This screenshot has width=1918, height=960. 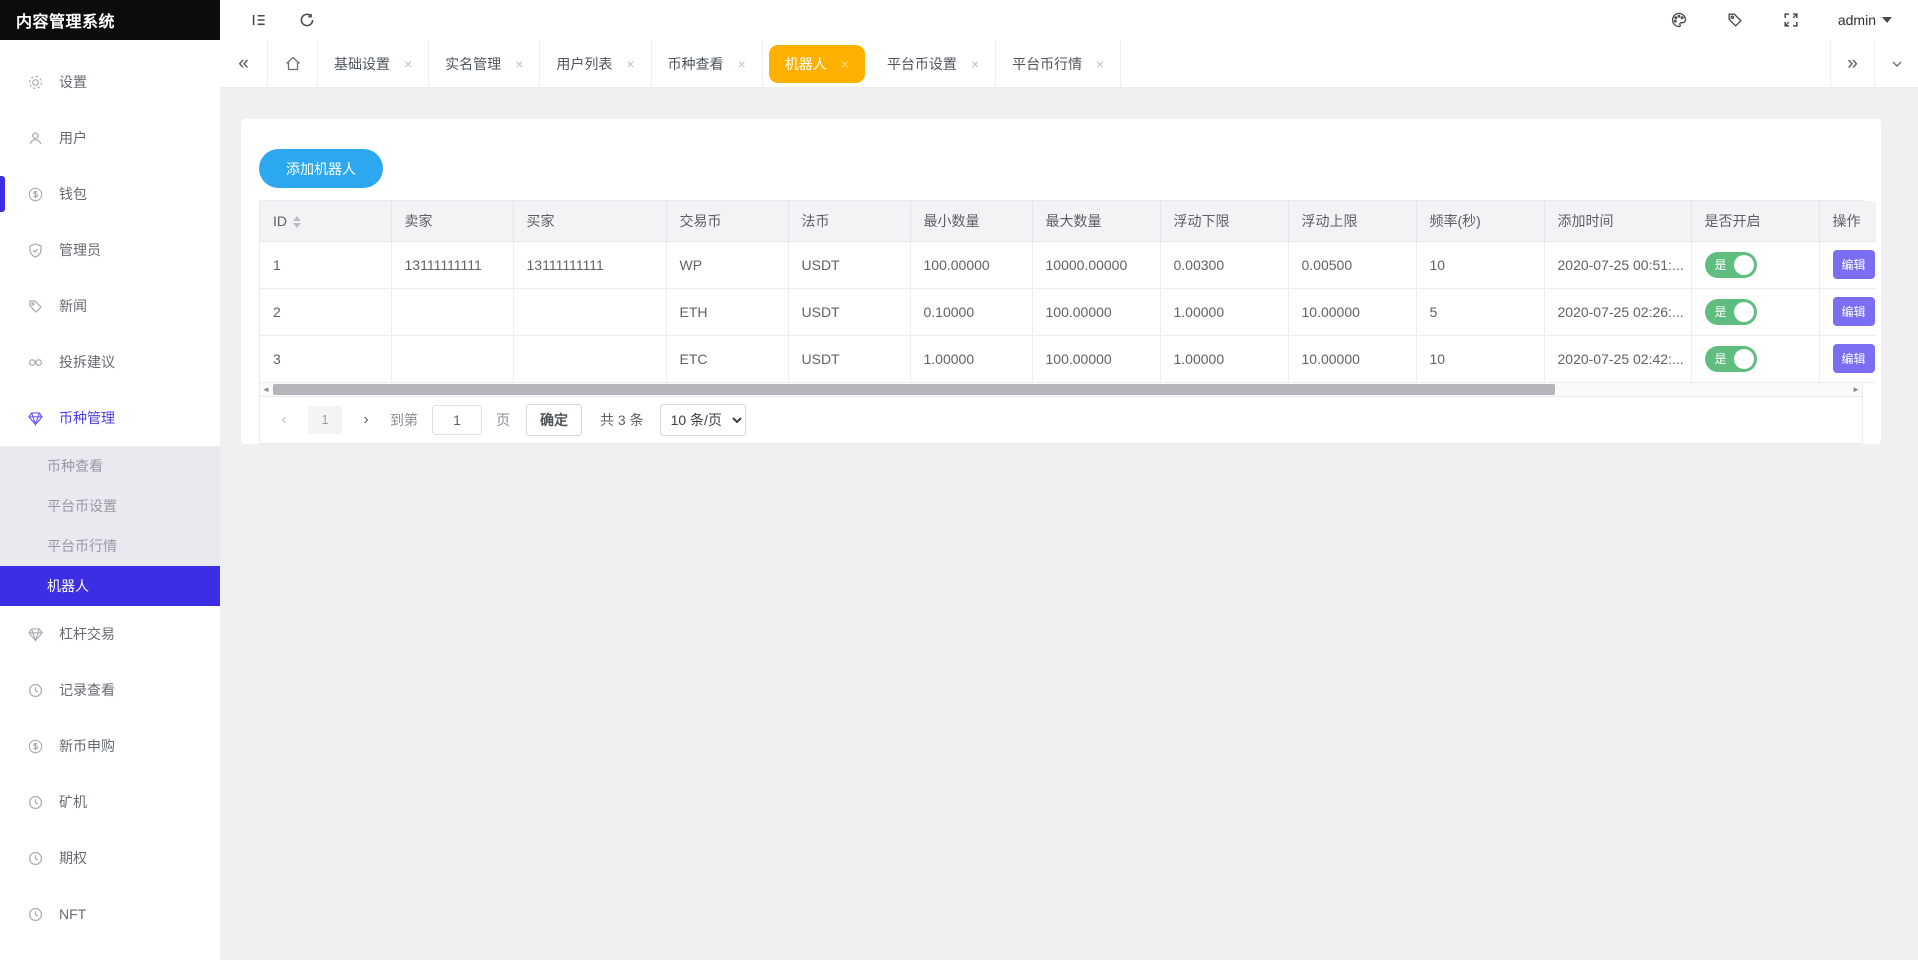 What do you see at coordinates (1856, 389) in the screenshot?
I see `scroll-right-arrow-icon: ►` at bounding box center [1856, 389].